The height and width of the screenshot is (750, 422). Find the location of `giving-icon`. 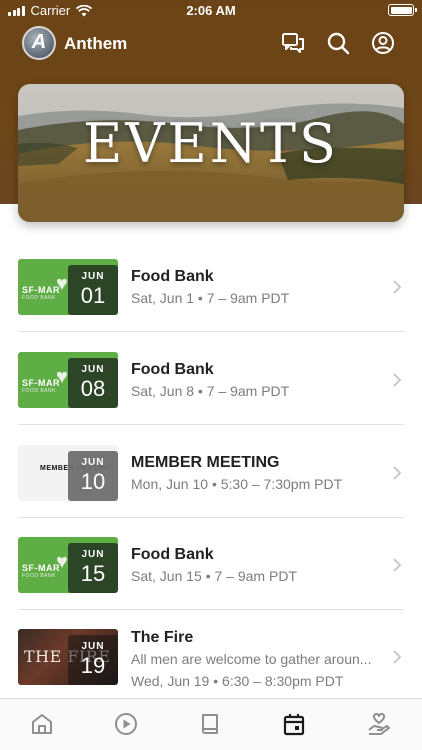

giving-icon is located at coordinates (379, 724).